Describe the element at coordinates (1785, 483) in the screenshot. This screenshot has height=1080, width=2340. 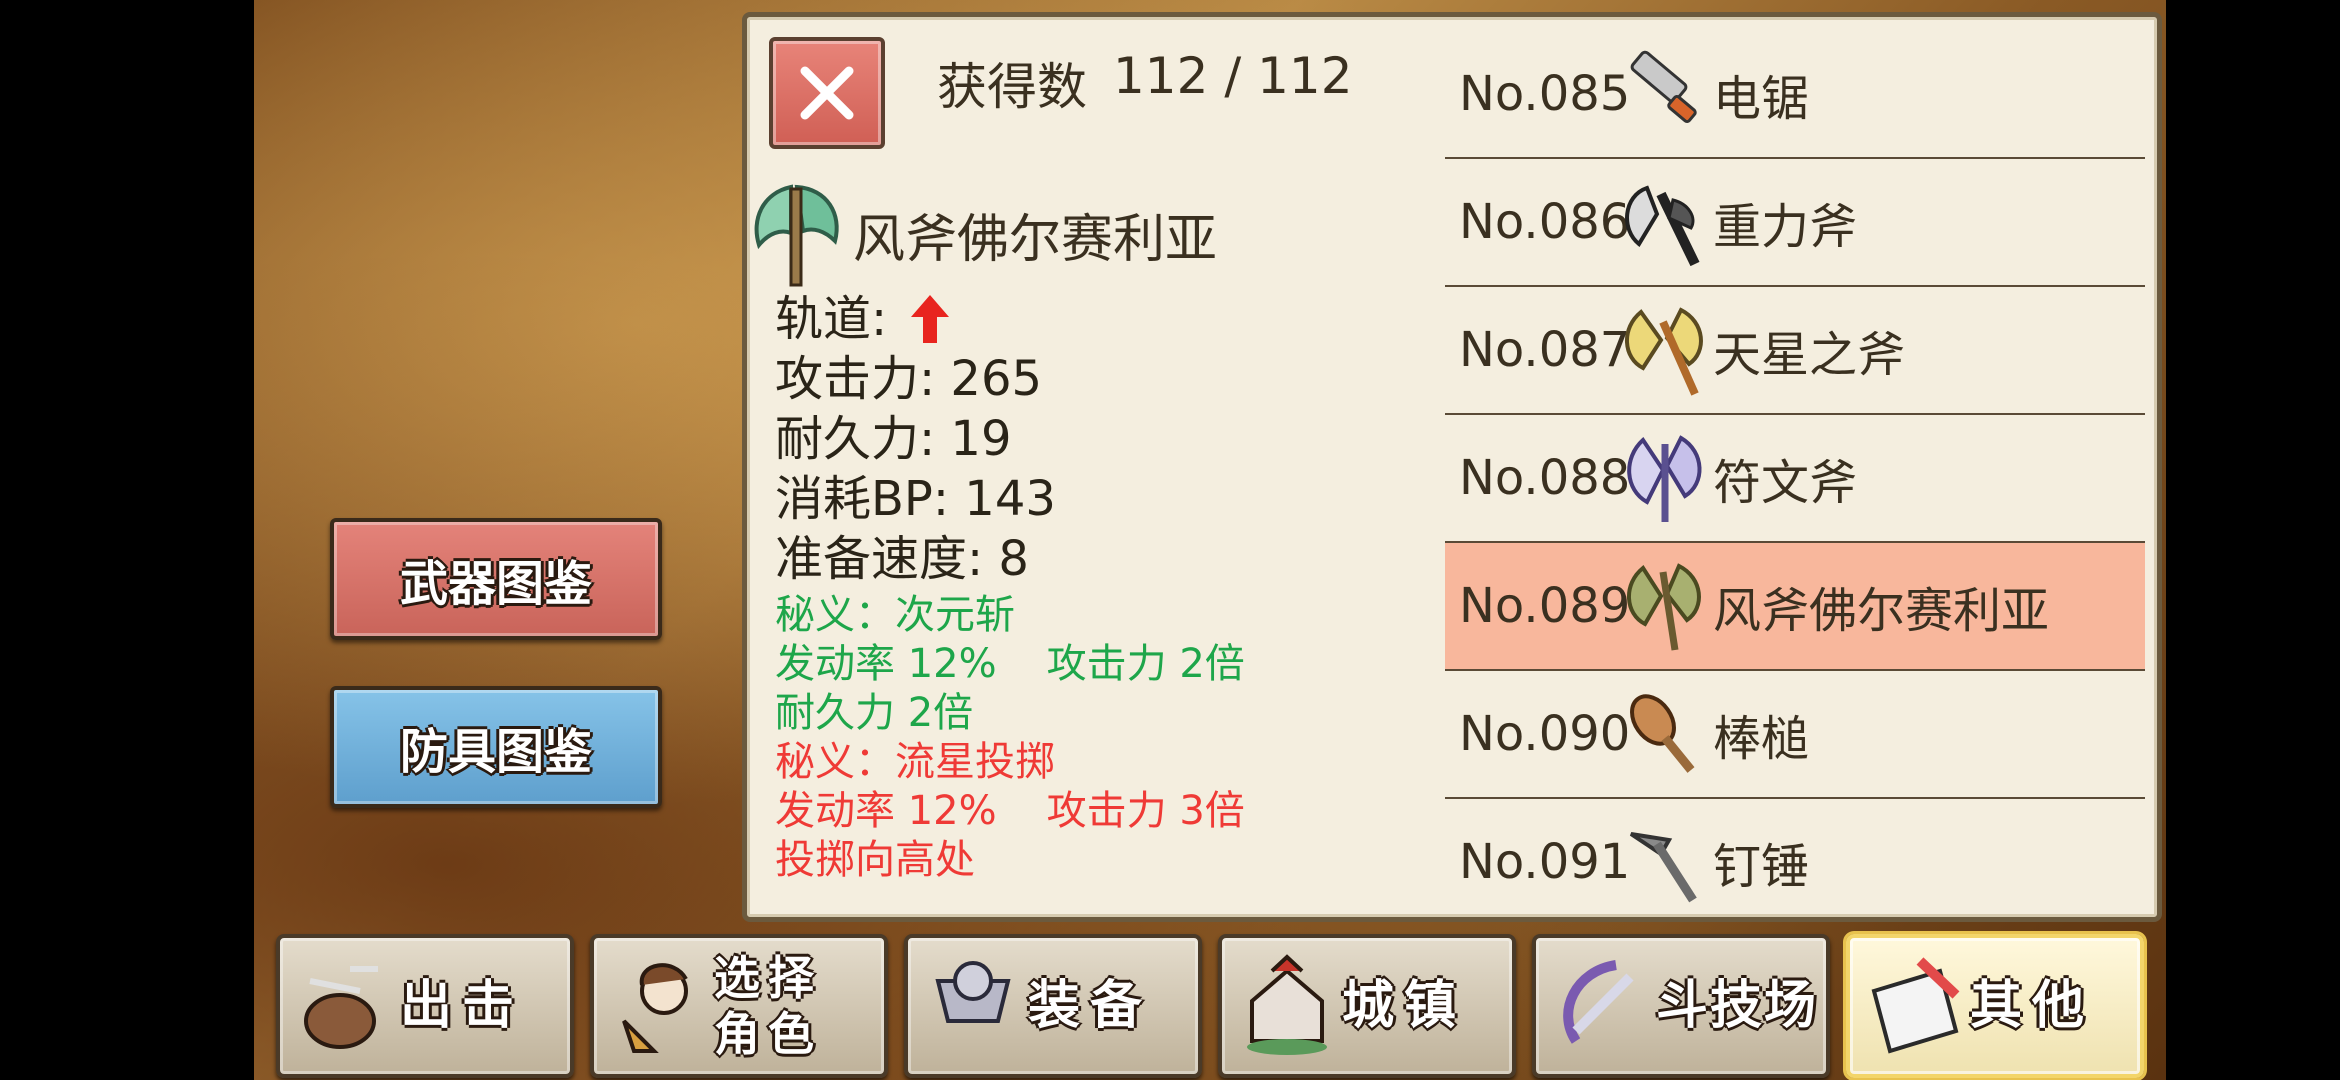
I see `weapon-name: 符文斧` at that location.